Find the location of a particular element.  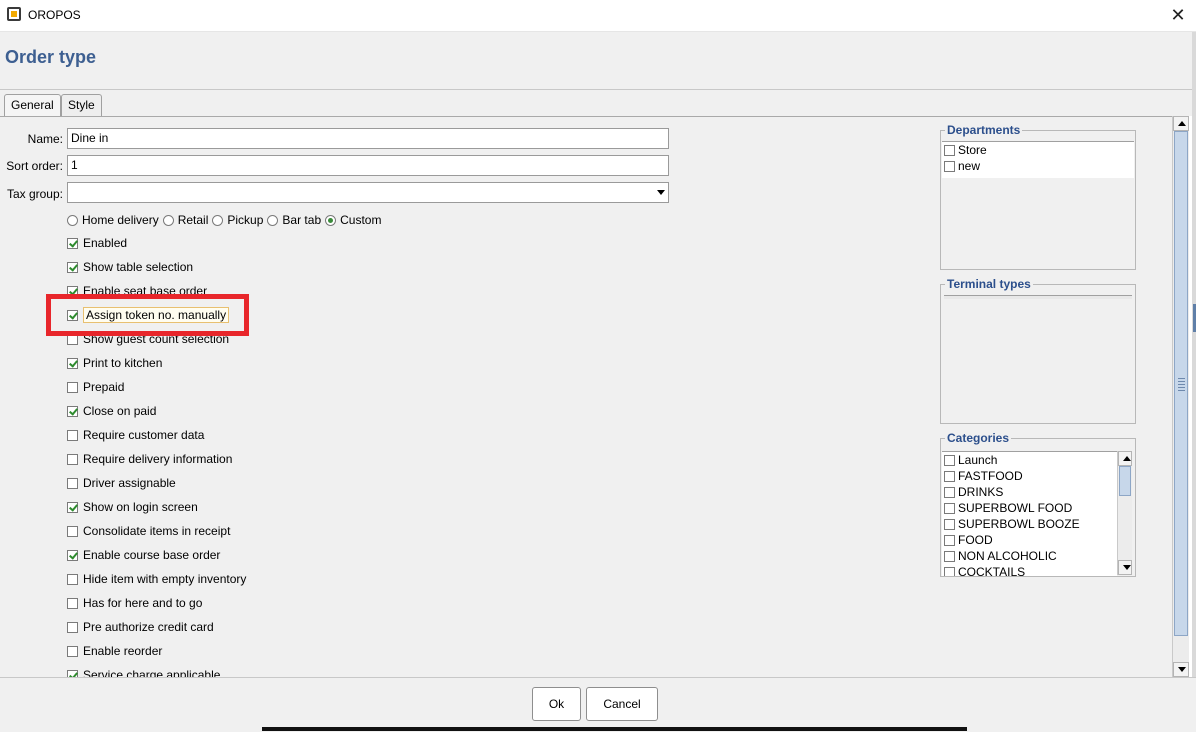

tax-group-select is located at coordinates (368, 192).